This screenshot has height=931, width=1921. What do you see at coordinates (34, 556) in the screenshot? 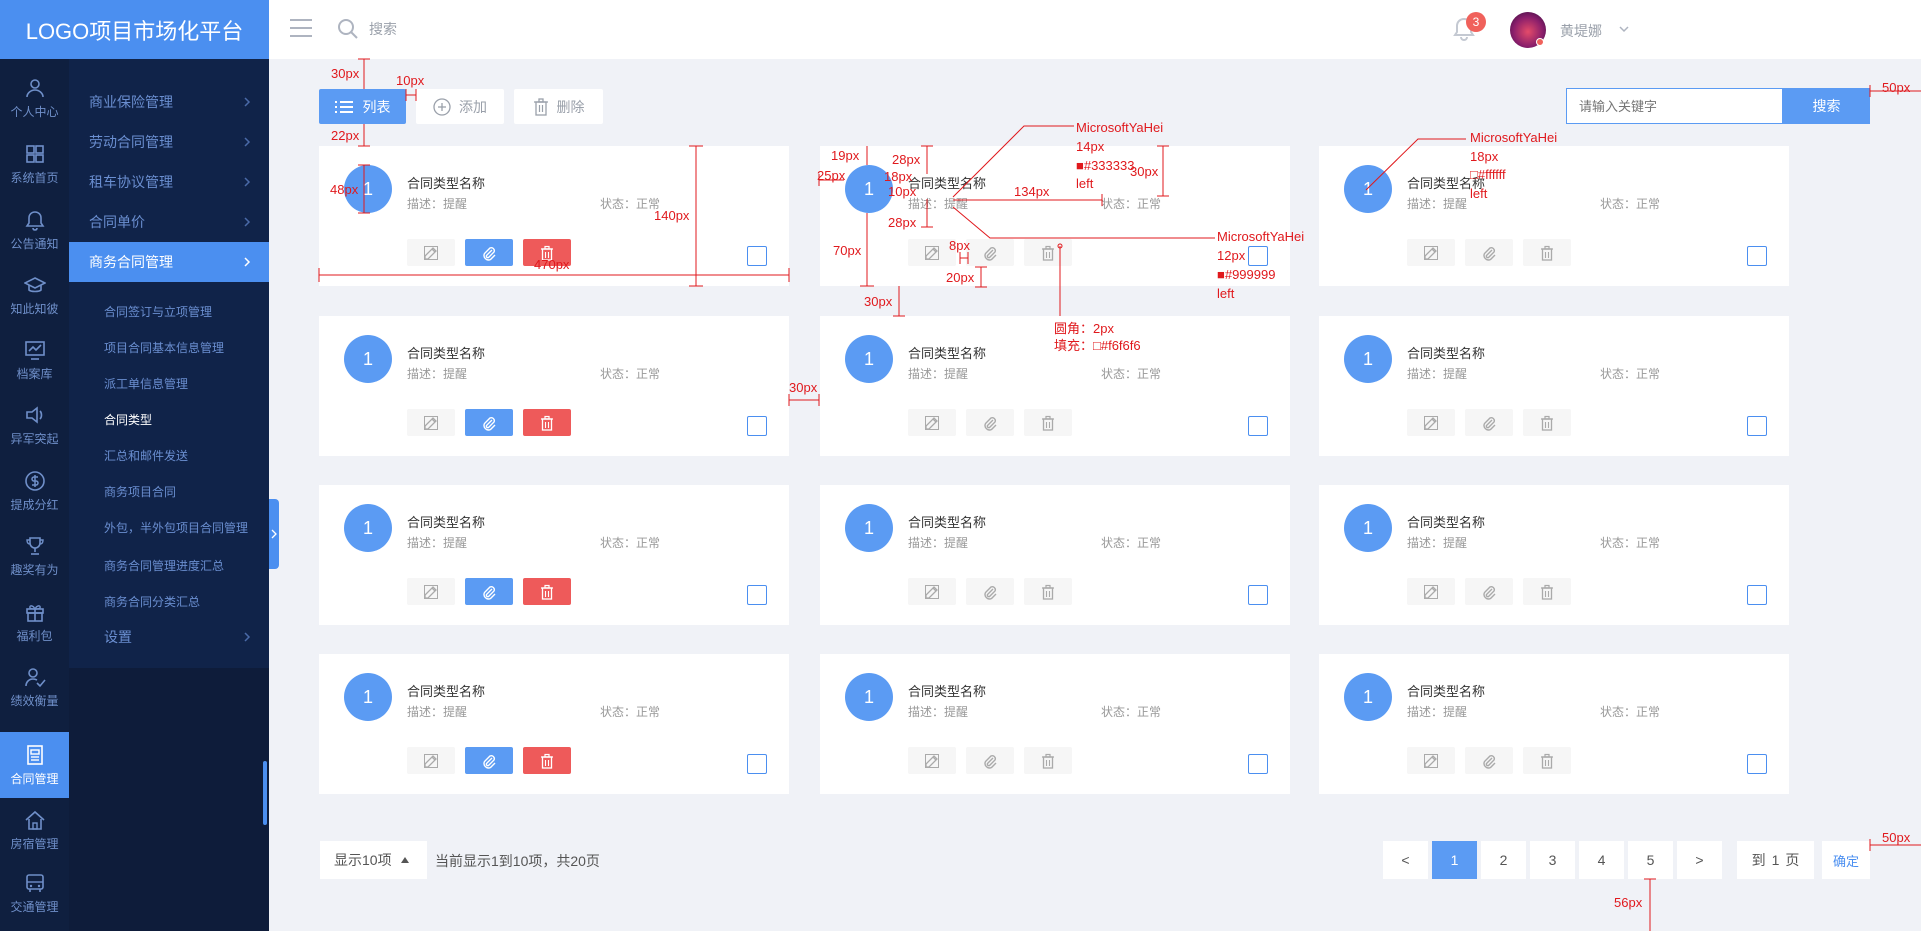
I see `nav-item-7: 趣奖有为` at bounding box center [34, 556].